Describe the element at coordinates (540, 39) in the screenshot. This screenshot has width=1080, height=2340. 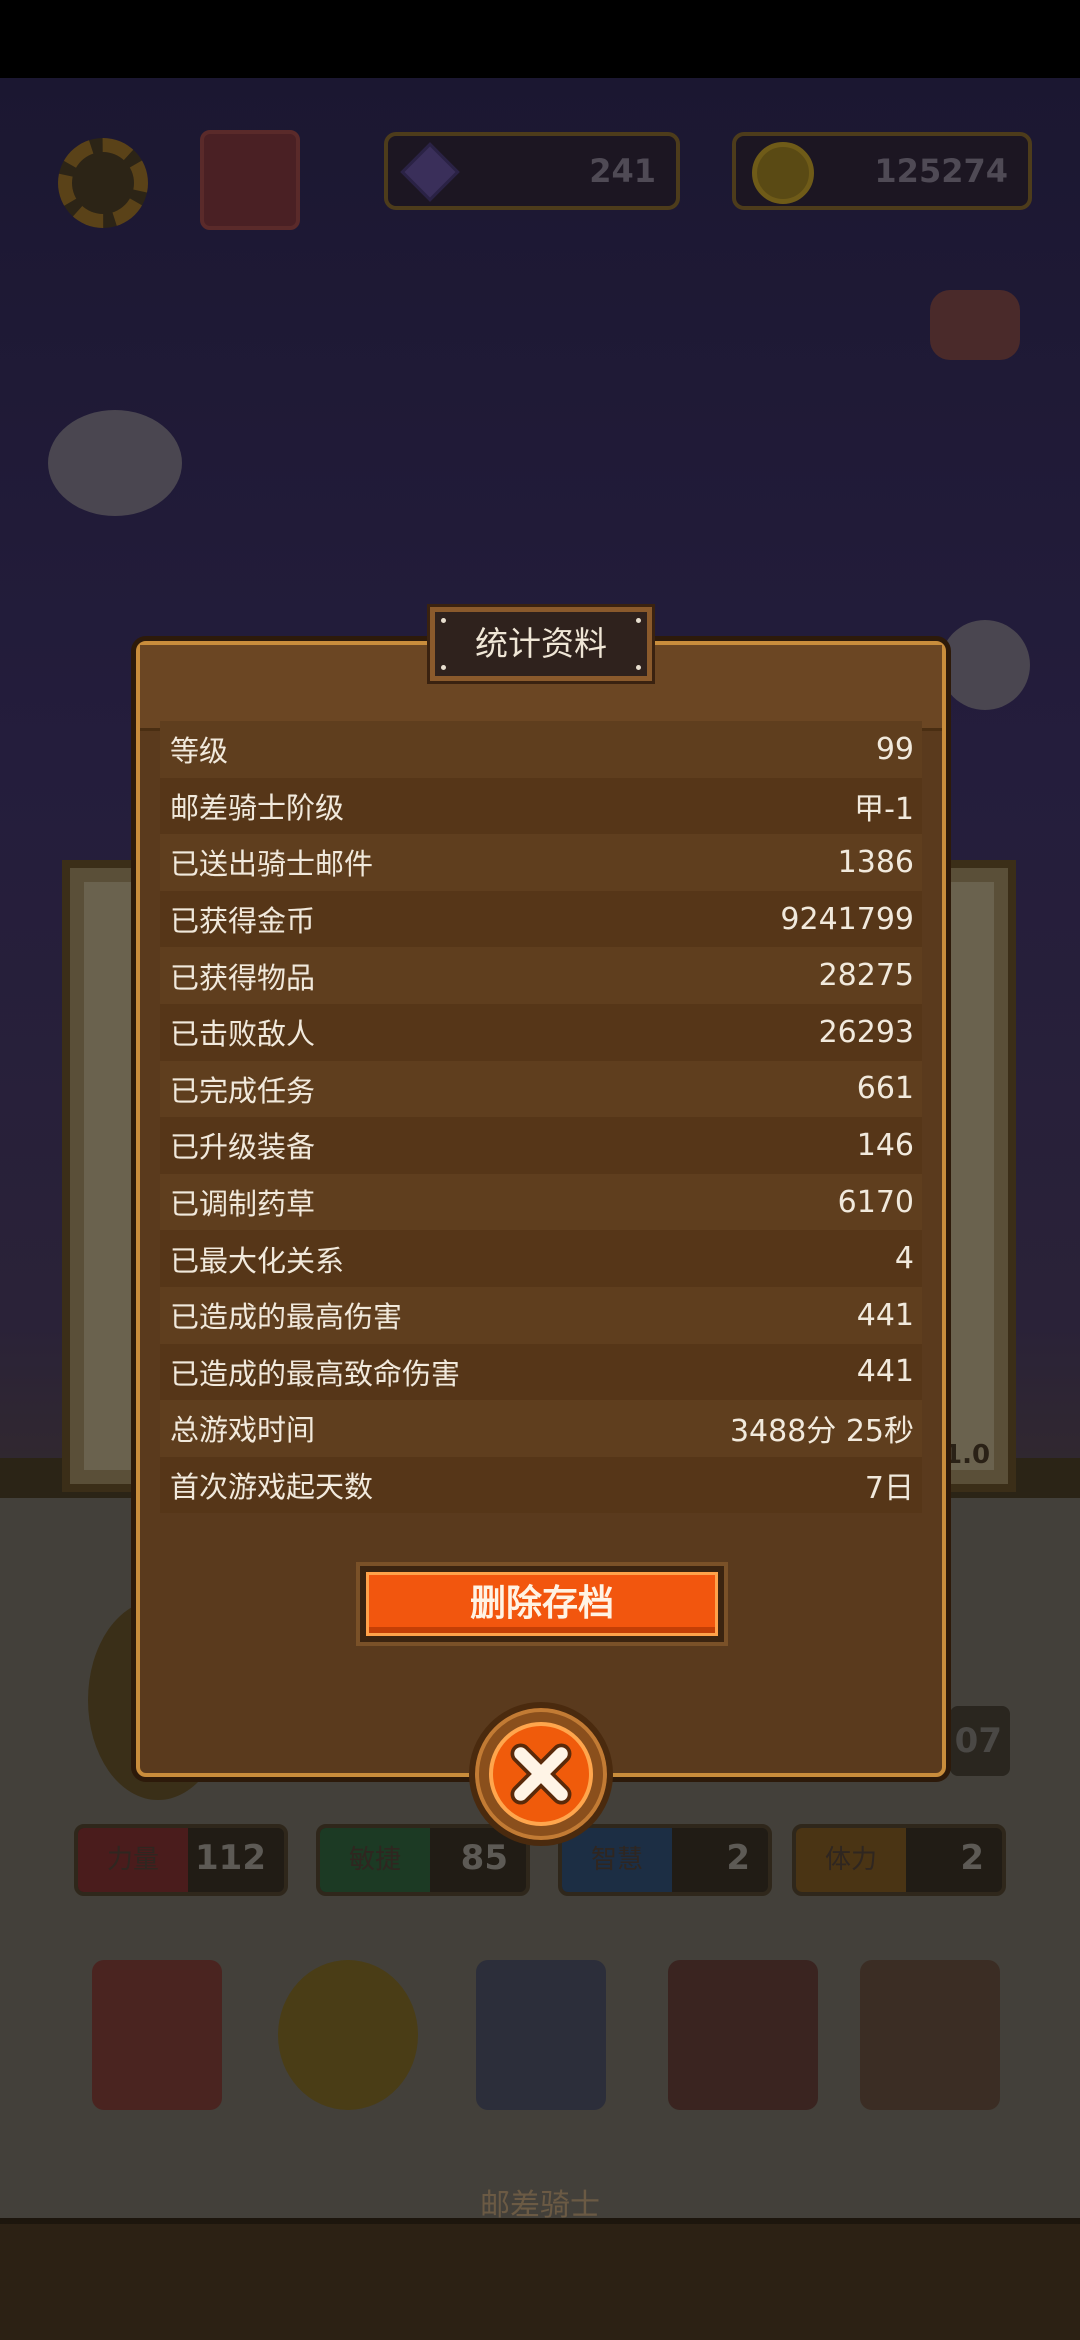
I see `status-bar` at that location.